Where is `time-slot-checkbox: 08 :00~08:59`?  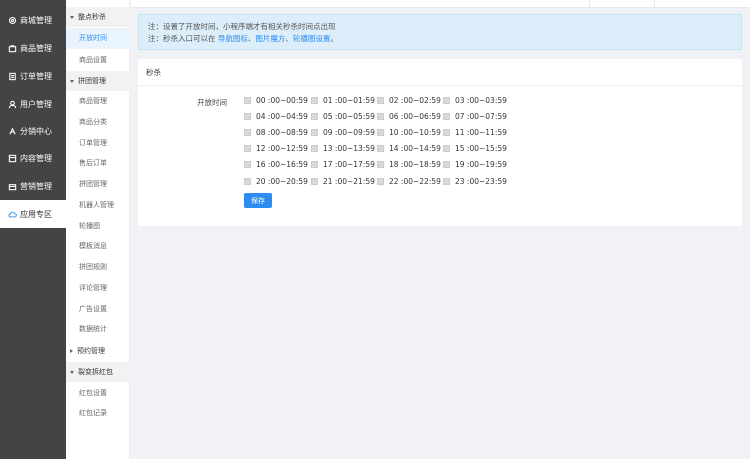
time-slot-checkbox: 08 :00~08:59 is located at coordinates (276, 132).